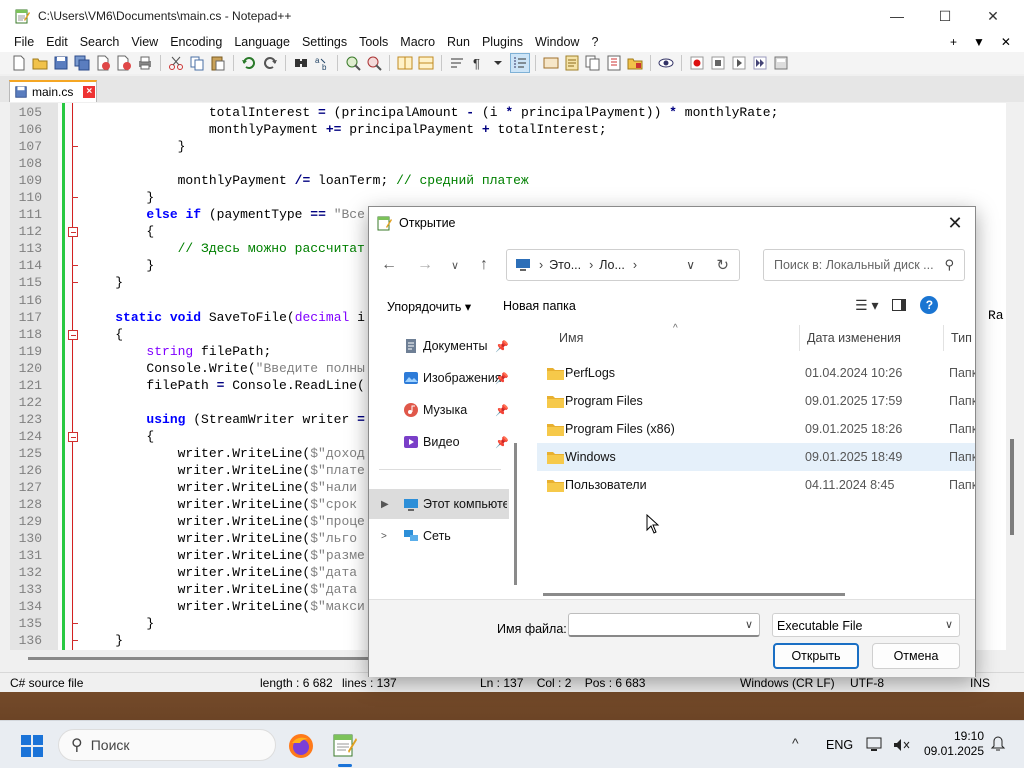 Image resolution: width=1024 pixels, height=768 pixels. What do you see at coordinates (557, 42) in the screenshot?
I see `menu-window: Window` at bounding box center [557, 42].